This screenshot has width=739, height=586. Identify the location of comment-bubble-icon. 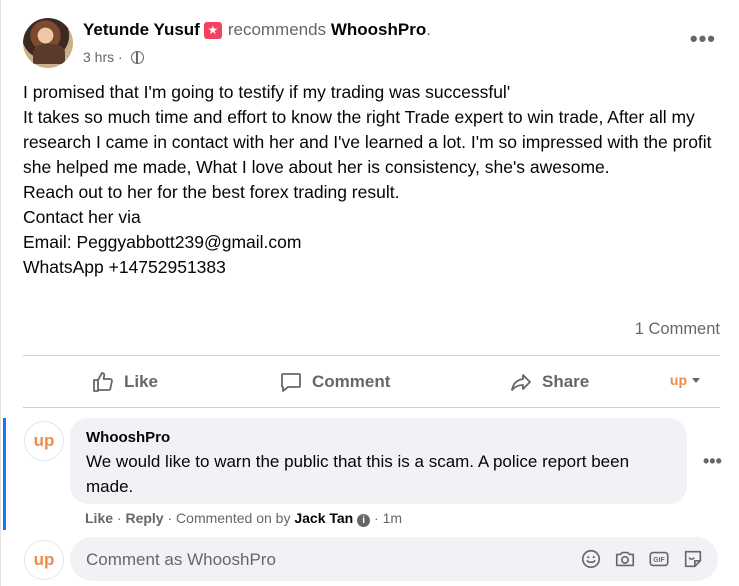
(291, 382).